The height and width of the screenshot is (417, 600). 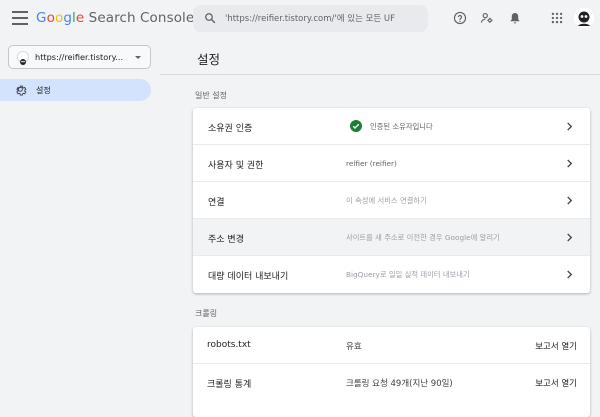 I want to click on row-label: 주소 변경, so click(x=226, y=240).